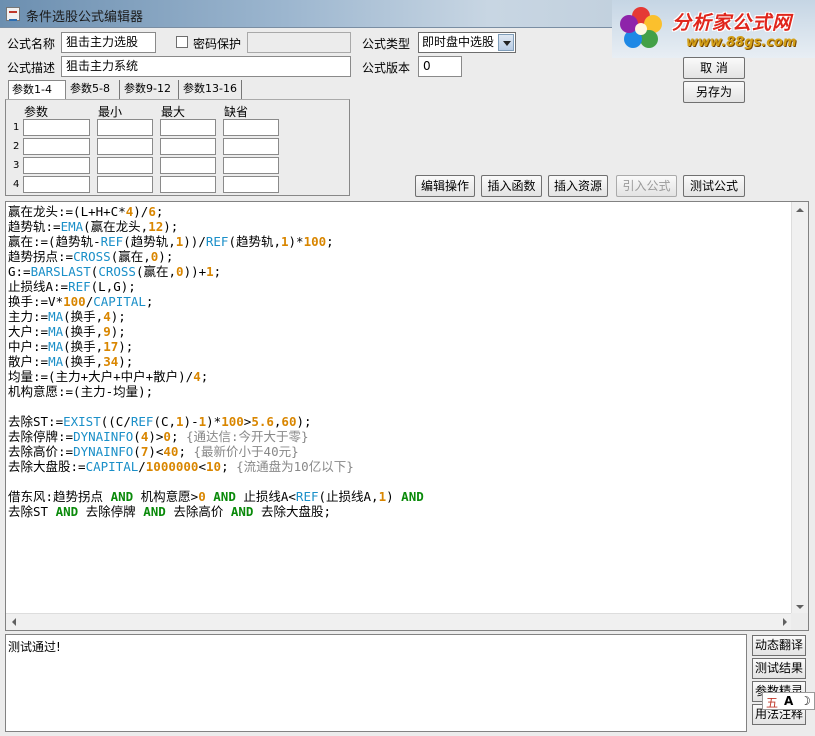 Image resolution: width=815 pixels, height=736 pixels. Describe the element at coordinates (125, 165) in the screenshot. I see `param-3-min-input` at that location.